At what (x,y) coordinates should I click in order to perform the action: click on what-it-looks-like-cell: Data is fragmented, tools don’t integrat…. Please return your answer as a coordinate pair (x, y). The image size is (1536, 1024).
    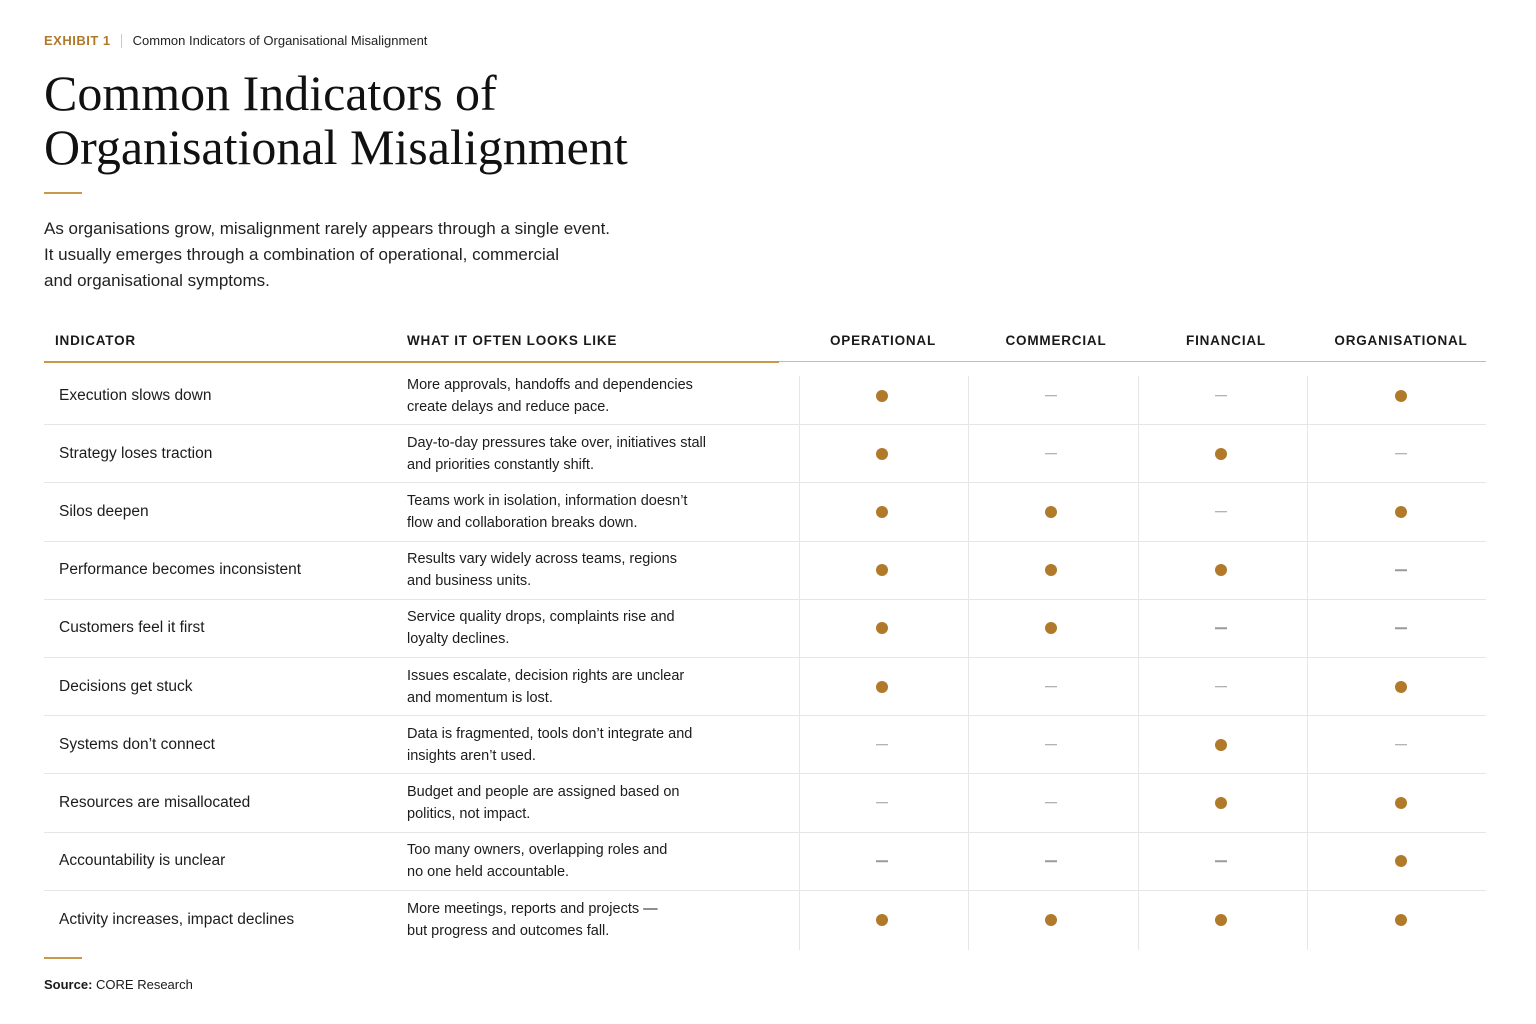
    Looking at the image, I should click on (587, 744).